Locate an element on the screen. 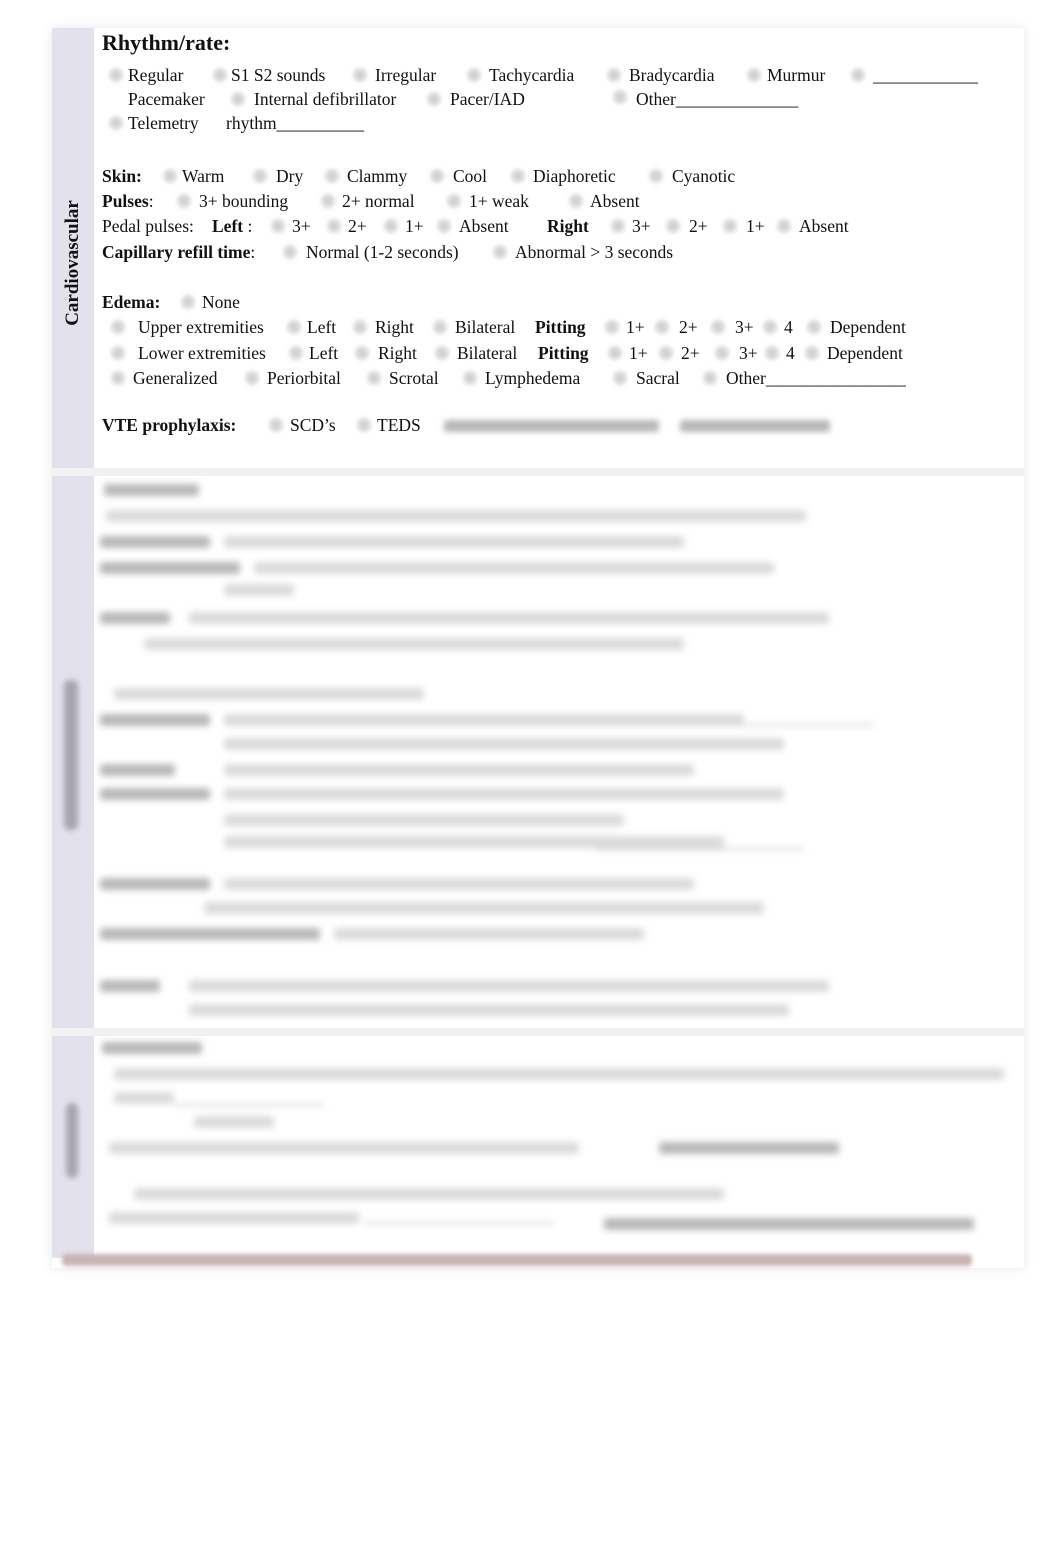  handwritten-note-blurred is located at coordinates (789, 1224).